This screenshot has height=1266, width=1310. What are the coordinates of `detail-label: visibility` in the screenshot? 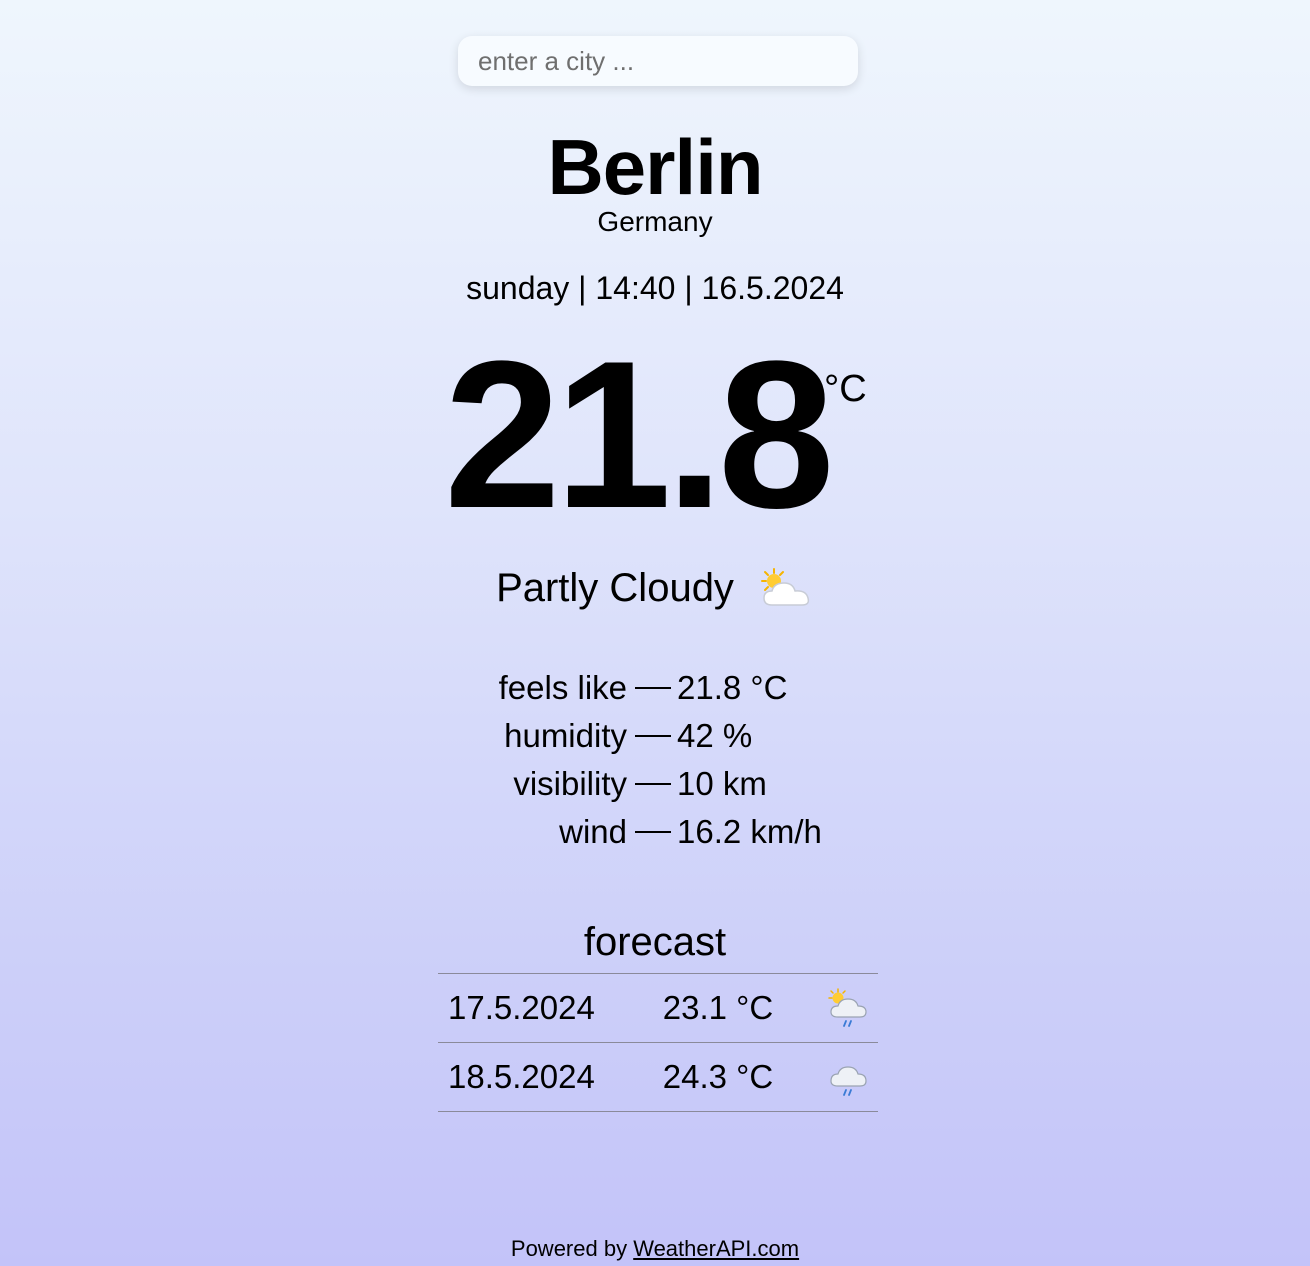 It's located at (570, 783).